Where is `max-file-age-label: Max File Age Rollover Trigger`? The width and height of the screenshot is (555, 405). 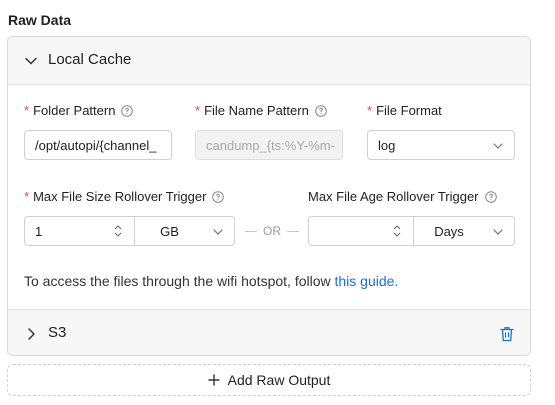 max-file-age-label: Max File Age Rollover Trigger is located at coordinates (402, 196).